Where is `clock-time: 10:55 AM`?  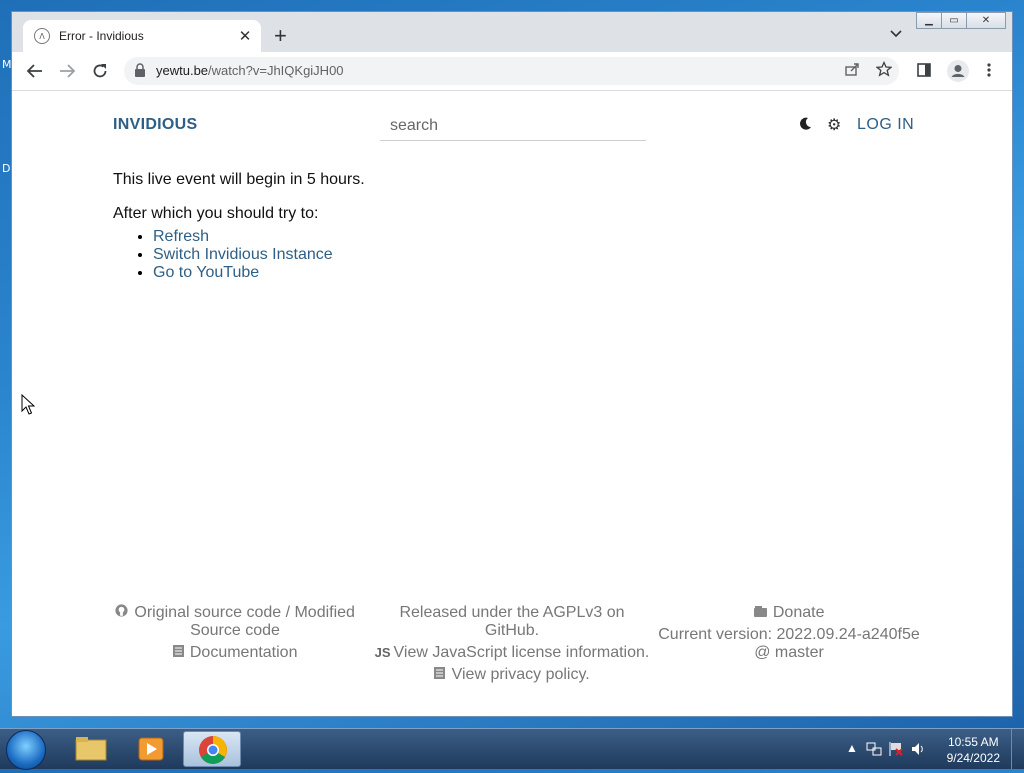 clock-time: 10:55 AM is located at coordinates (973, 742).